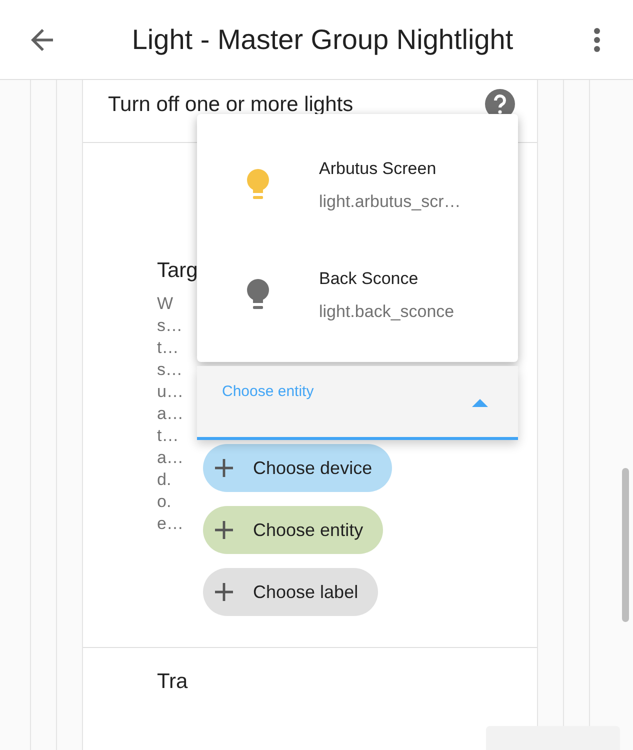  I want to click on add-chip: Choose label, so click(290, 592).